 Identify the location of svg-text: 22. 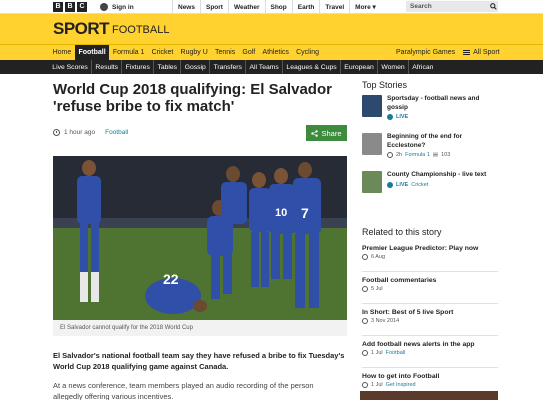
(171, 279).